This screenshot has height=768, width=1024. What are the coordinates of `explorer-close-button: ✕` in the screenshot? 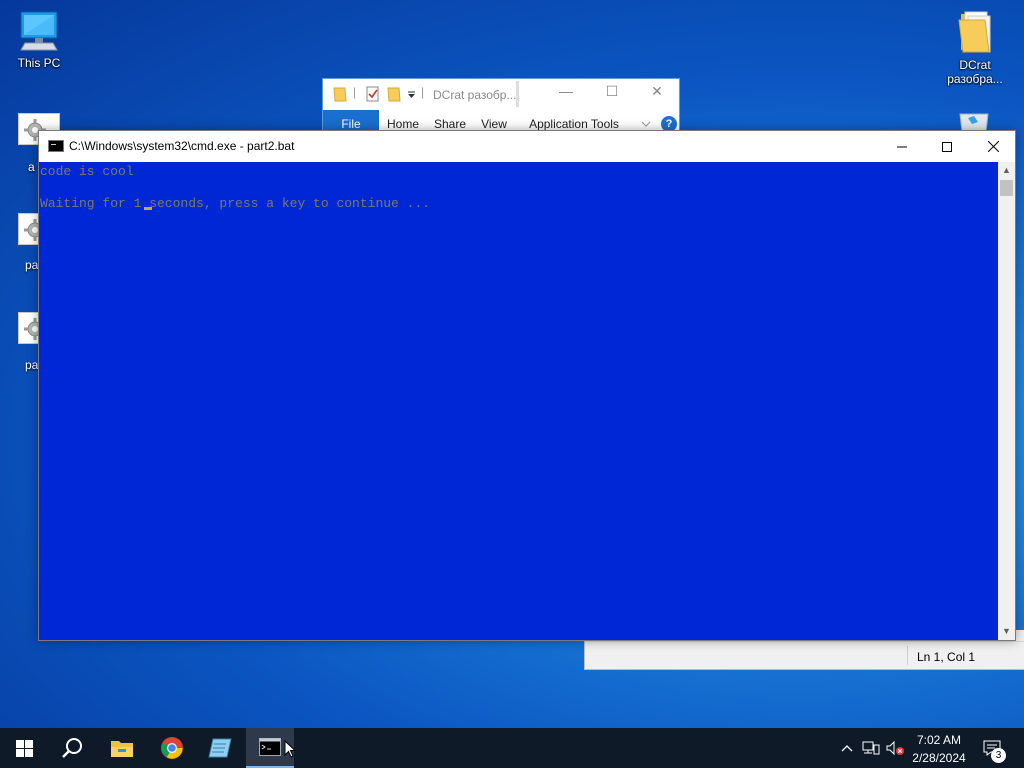 It's located at (657, 94).